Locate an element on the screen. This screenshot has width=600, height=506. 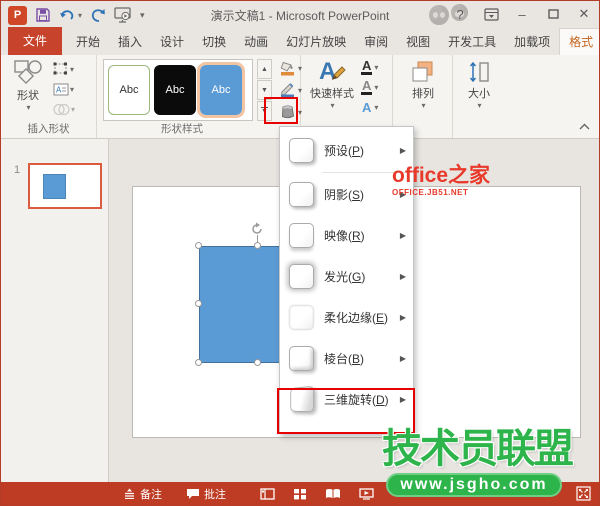
resize-handle-top-middle is located at coordinates (257, 245).